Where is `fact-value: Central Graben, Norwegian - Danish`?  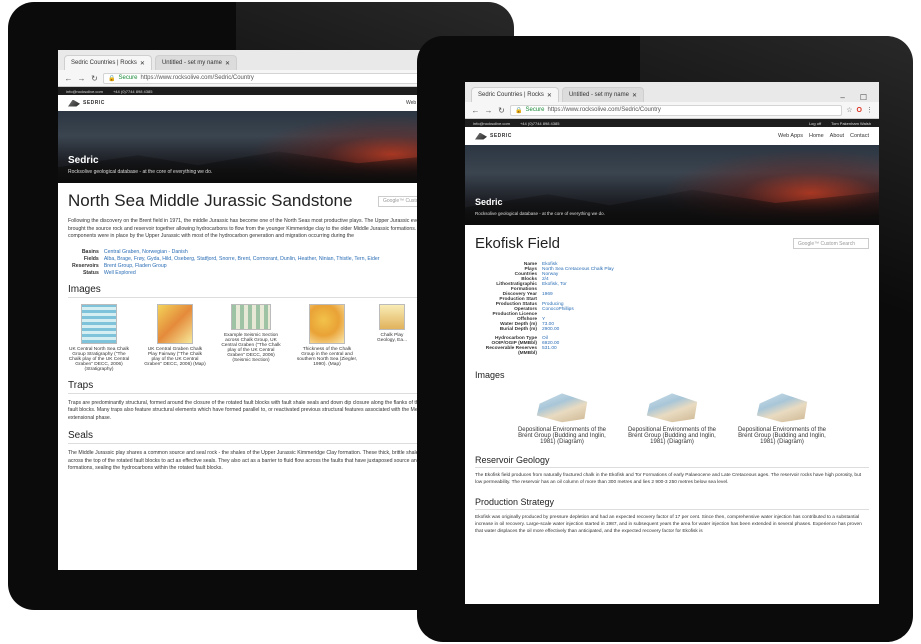
fact-value: Central Graben, Norwegian - Danish is located at coordinates (276, 252).